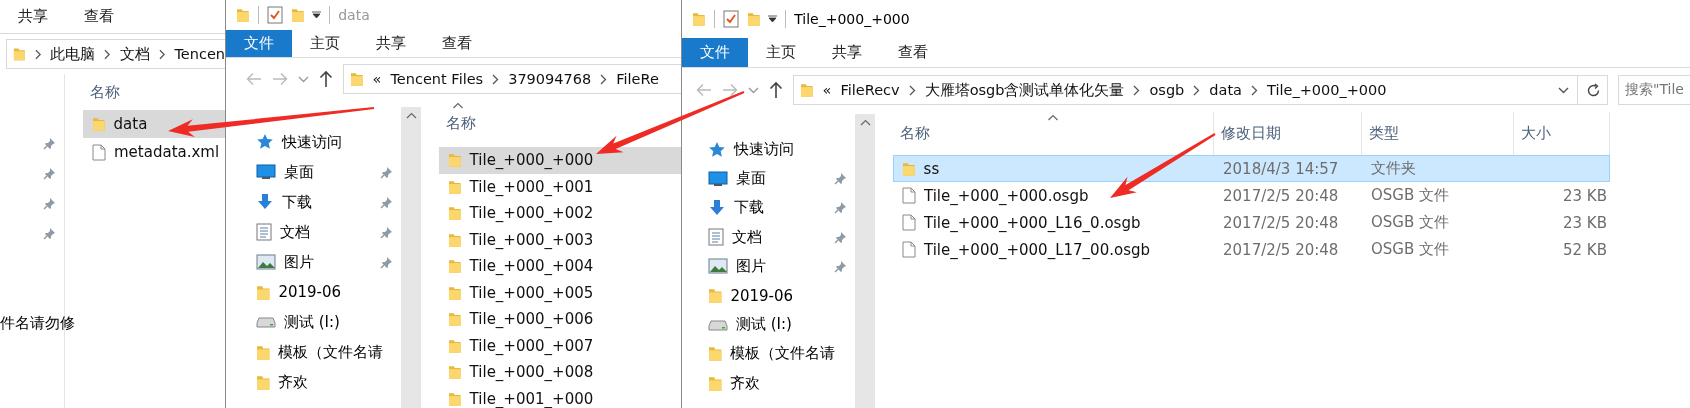 This screenshot has height=408, width=1690. I want to click on breadcrumb-item: 大雁塔osgb含测试单体化矢量, so click(1024, 90).